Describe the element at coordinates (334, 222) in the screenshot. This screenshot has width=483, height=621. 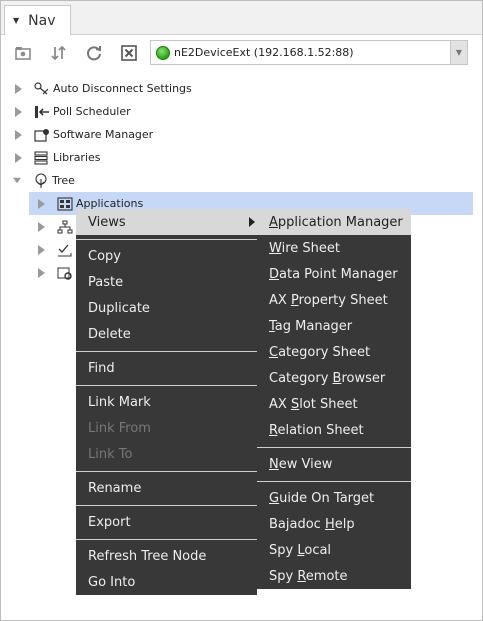
I see `submenu-item-application-manager: Application Manager` at that location.